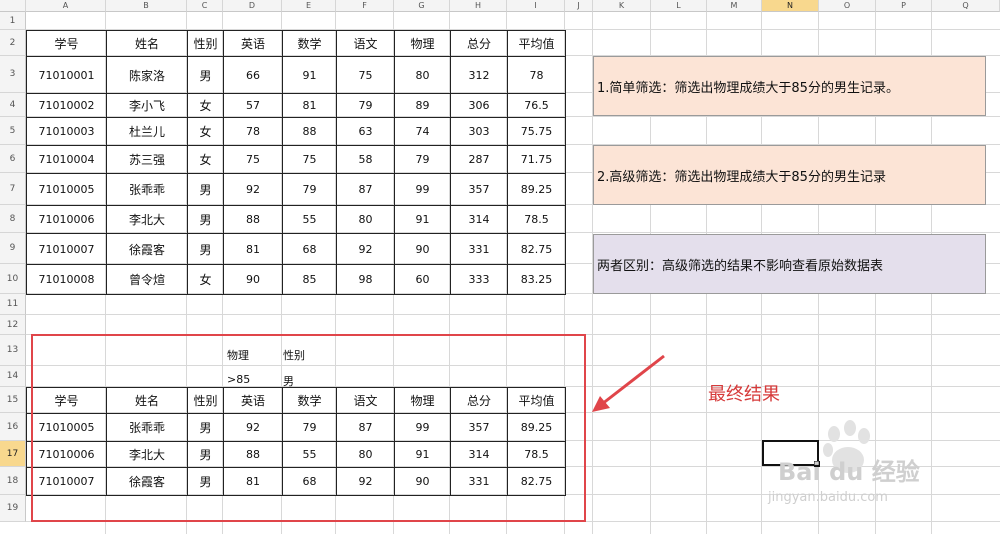 The height and width of the screenshot is (534, 1000). What do you see at coordinates (147, 279) in the screenshot?
I see `main-cell: 曾令煊` at bounding box center [147, 279].